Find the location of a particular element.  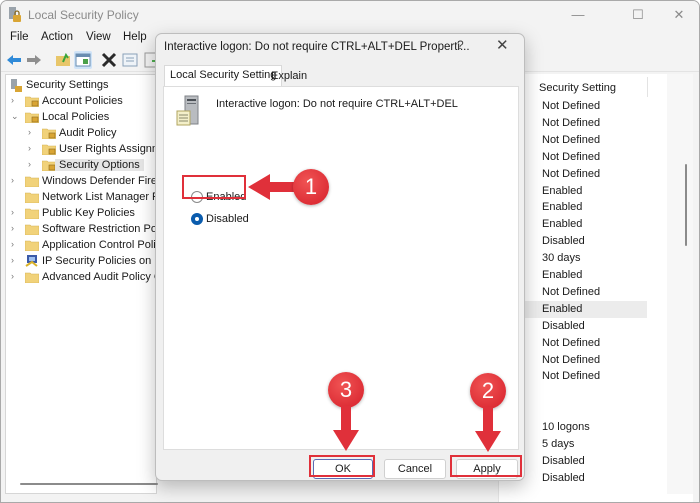

disabled-label: Disabled is located at coordinates (227, 219).